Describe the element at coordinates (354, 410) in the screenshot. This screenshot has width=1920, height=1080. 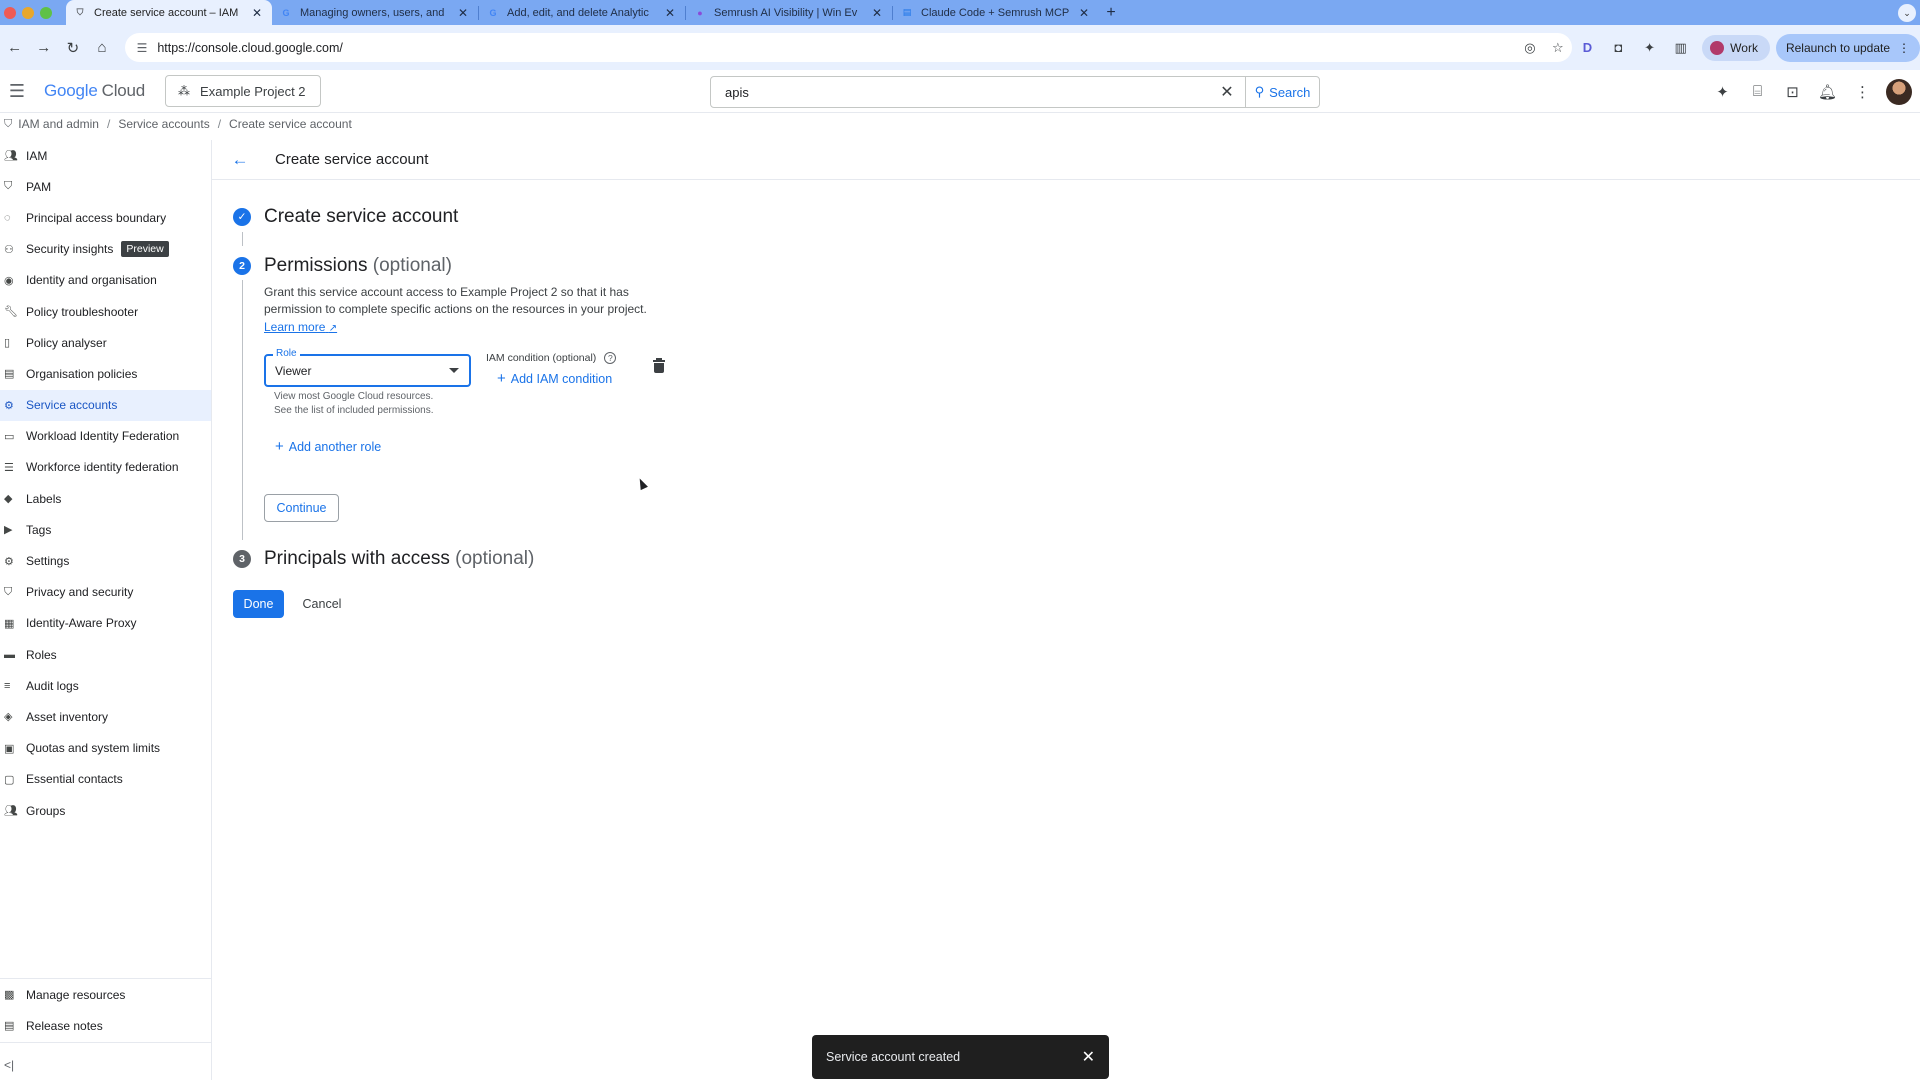
I see `role-permissions-link: See the list of included permissions.` at that location.